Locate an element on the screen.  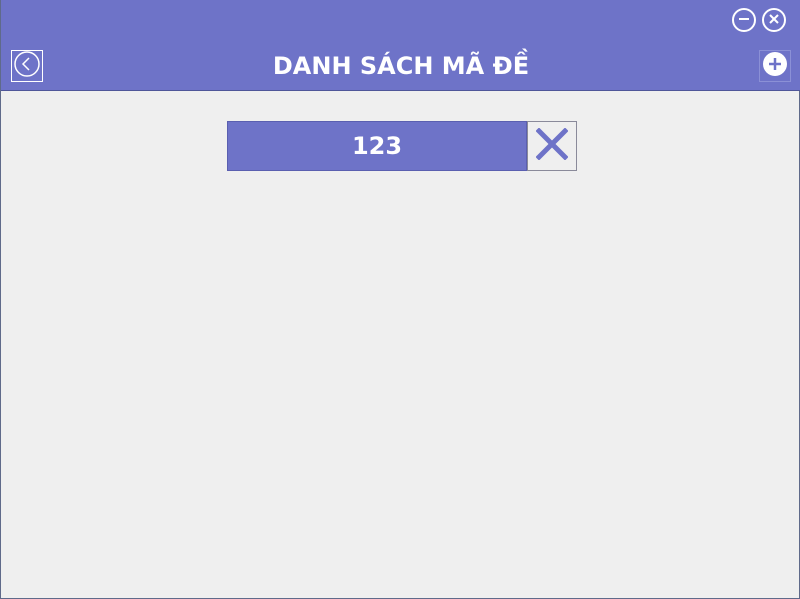
minimize-icon is located at coordinates (744, 20).